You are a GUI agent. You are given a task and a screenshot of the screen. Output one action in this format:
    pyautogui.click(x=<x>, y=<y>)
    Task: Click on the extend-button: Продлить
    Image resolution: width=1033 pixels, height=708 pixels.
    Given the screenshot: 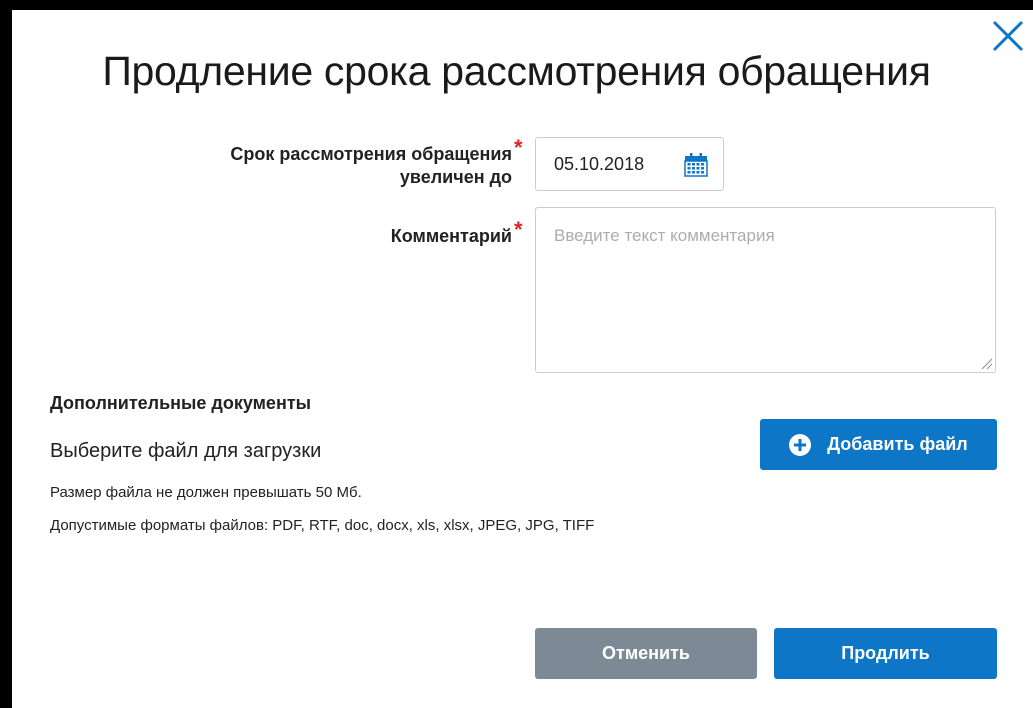 What is the action you would take?
    pyautogui.click(x=885, y=653)
    